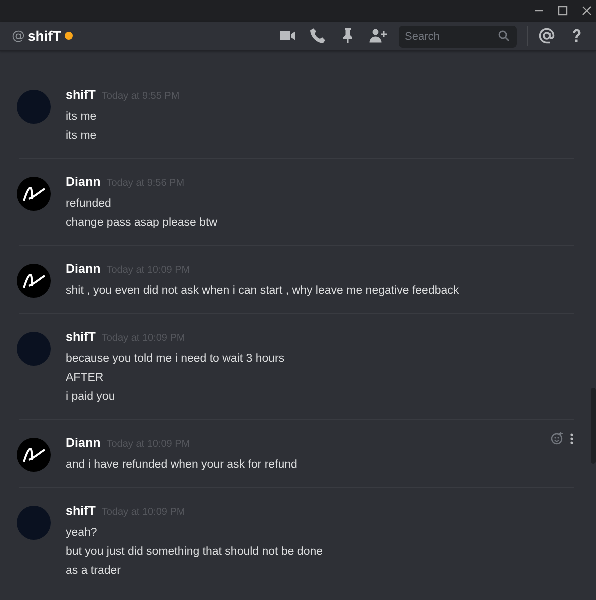  What do you see at coordinates (89, 204) in the screenshot?
I see `message-text: refunded` at bounding box center [89, 204].